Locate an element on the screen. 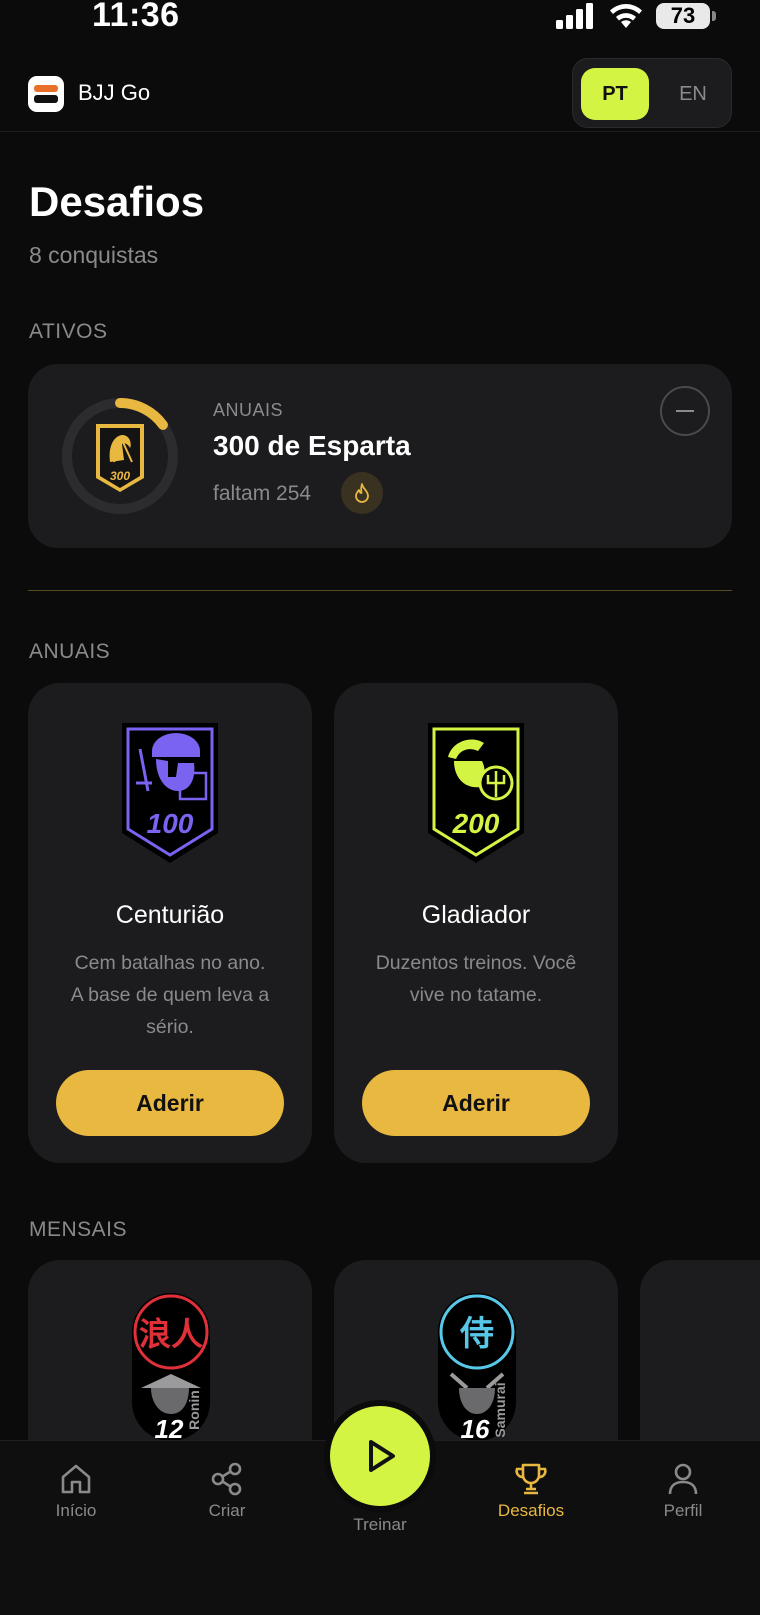  gladiator-badge-number: 200 is located at coordinates (476, 823).